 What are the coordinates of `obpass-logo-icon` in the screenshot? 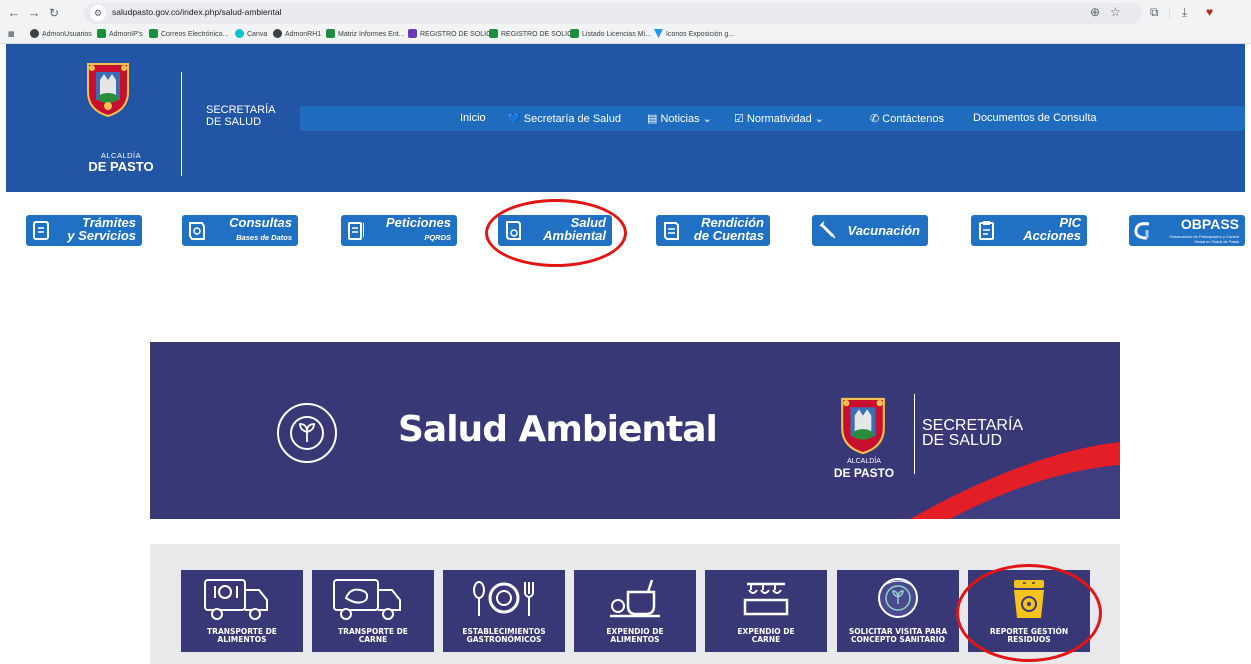 It's located at (1142, 231).